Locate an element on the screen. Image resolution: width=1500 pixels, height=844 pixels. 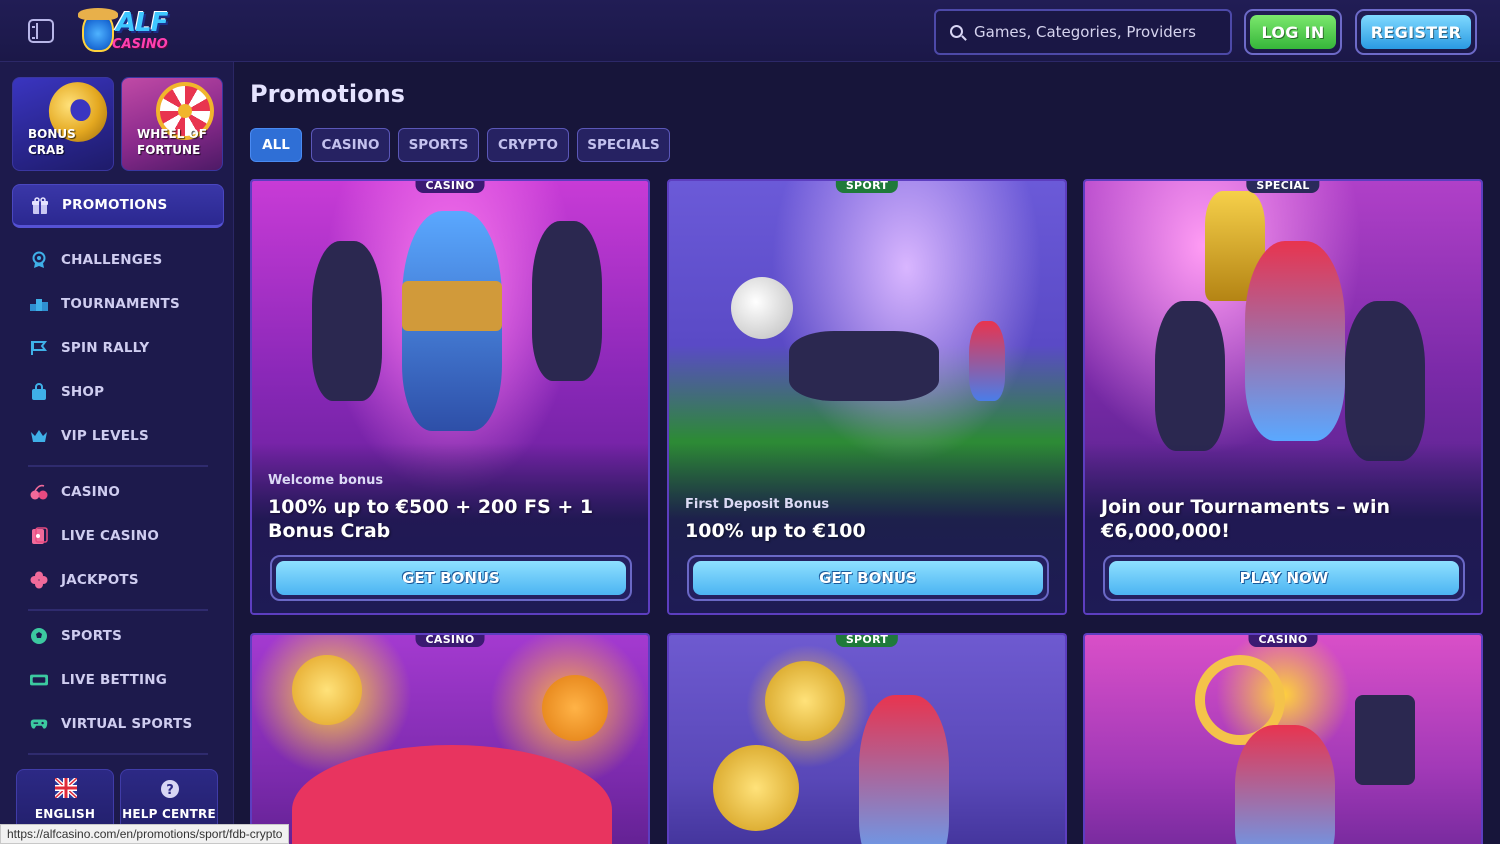
spin-rally-icon is located at coordinates (39, 348).